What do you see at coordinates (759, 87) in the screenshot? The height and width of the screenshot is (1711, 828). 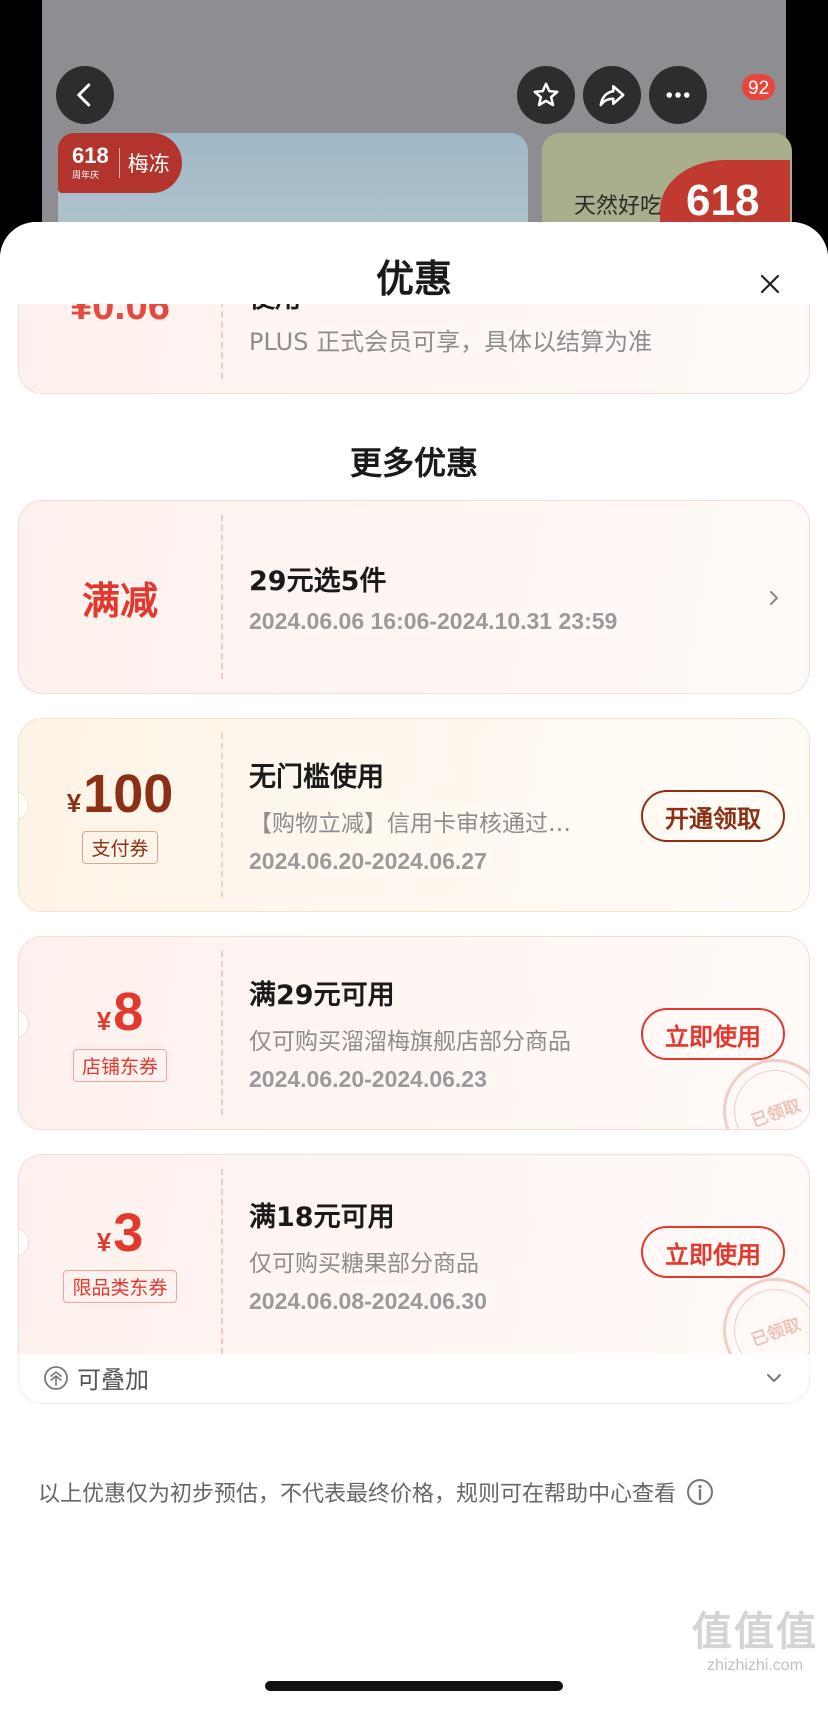 I see `notification-badge: 92` at bounding box center [759, 87].